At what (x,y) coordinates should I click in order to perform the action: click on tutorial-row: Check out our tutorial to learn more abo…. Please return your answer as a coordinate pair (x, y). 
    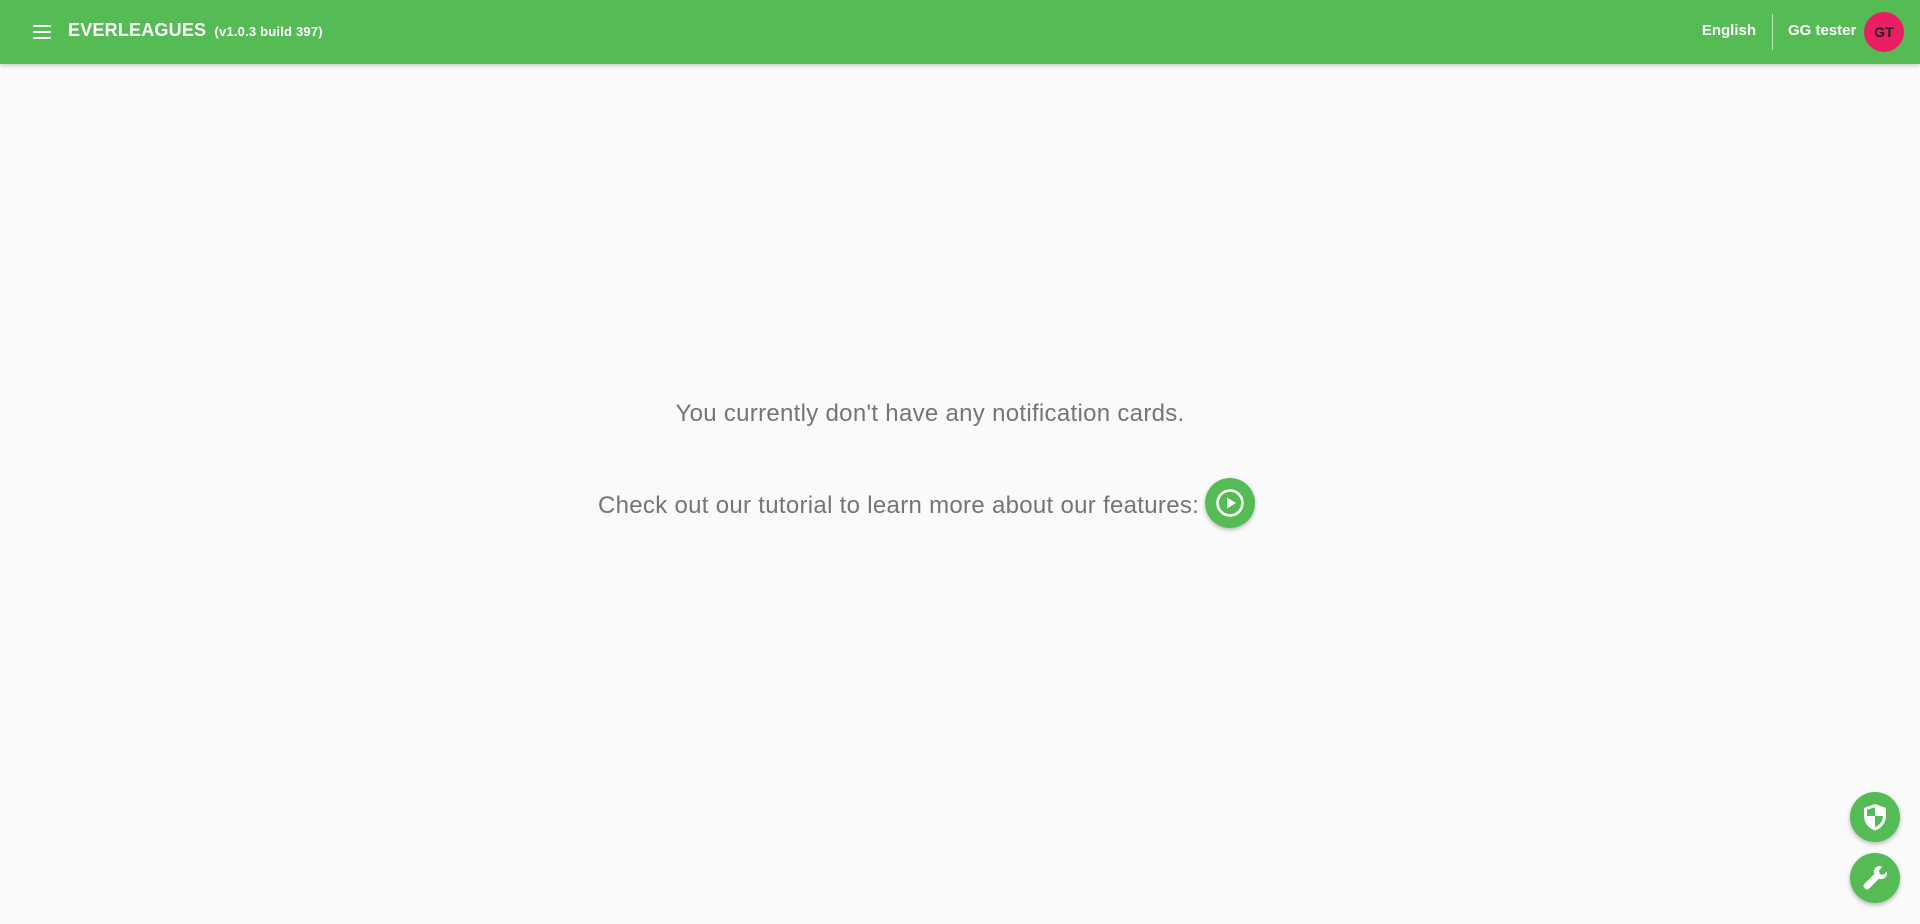
    Looking at the image, I should click on (927, 503).